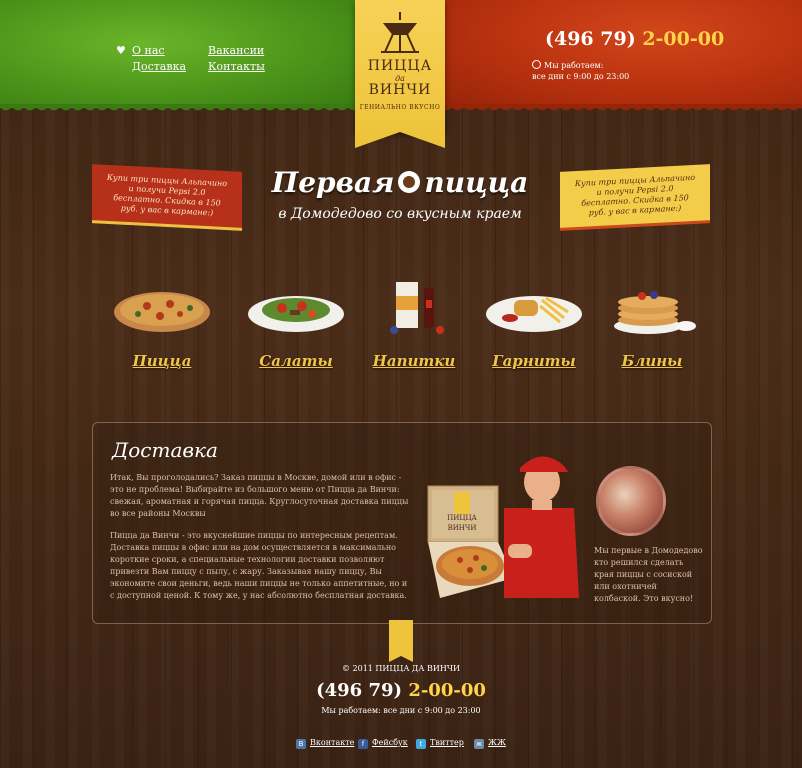  What do you see at coordinates (590, 39) in the screenshot?
I see `header-phone-code: (496 79)` at bounding box center [590, 39].